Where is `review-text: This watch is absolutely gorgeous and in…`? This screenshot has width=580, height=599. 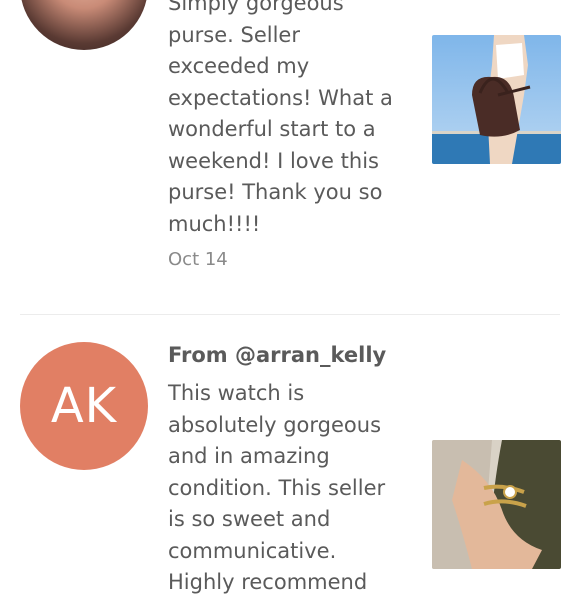 review-text: This watch is absolutely gorgeous and in… is located at coordinates (277, 487).